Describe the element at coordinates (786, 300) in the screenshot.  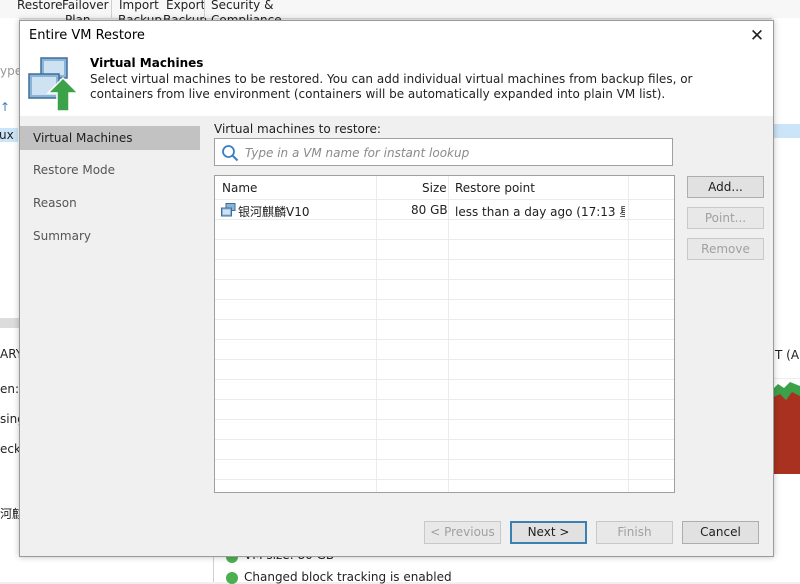
I see `background-right-pane: T (ALL` at that location.